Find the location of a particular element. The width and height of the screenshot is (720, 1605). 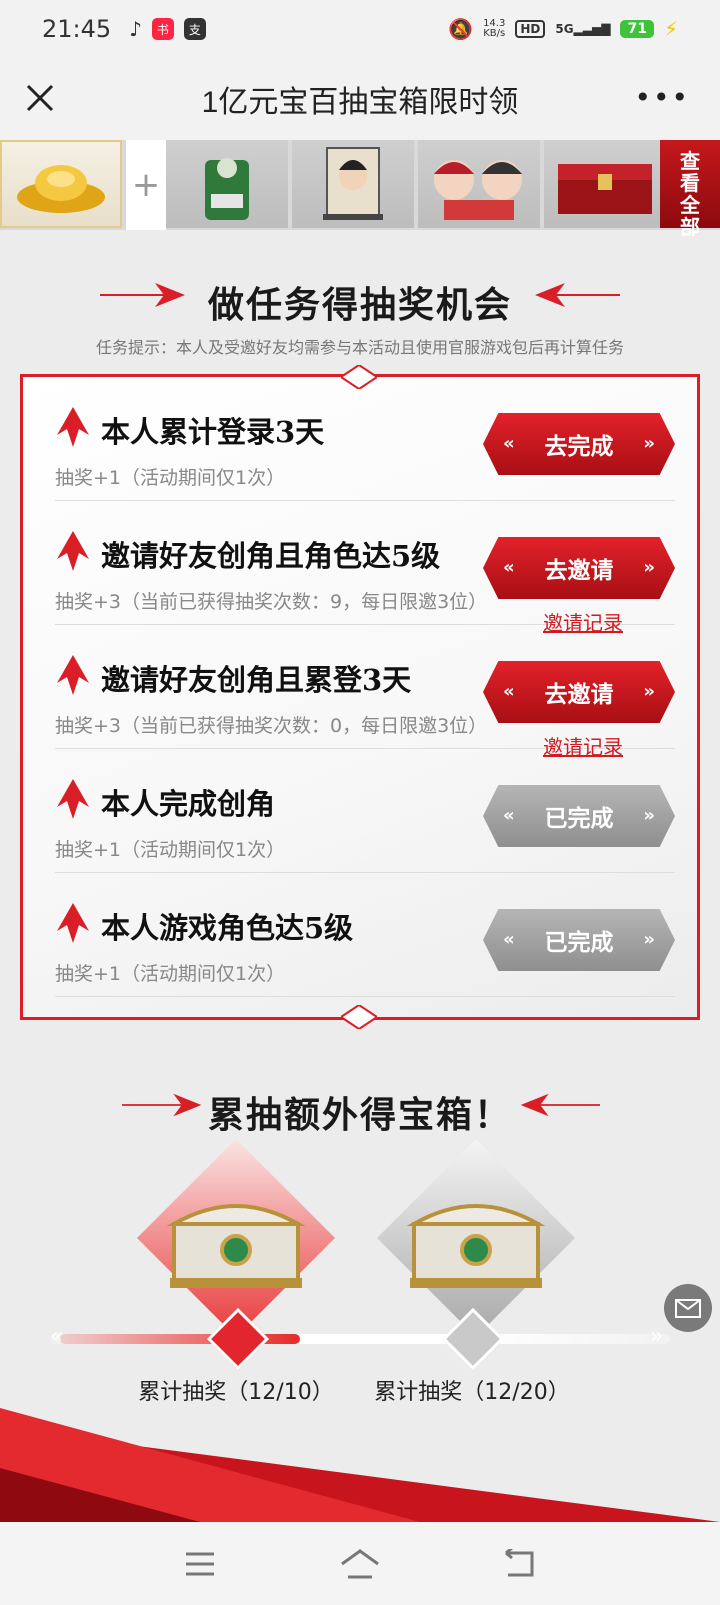

plus-icon: + is located at coordinates (146, 185).